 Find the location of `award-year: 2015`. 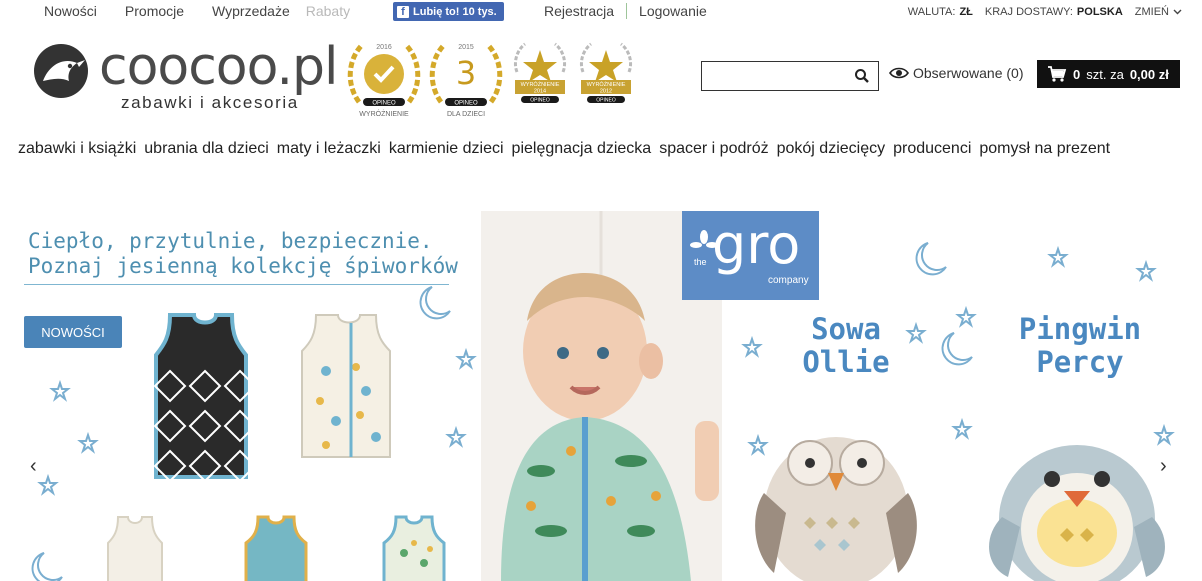

award-year: 2015 is located at coordinates (466, 47).